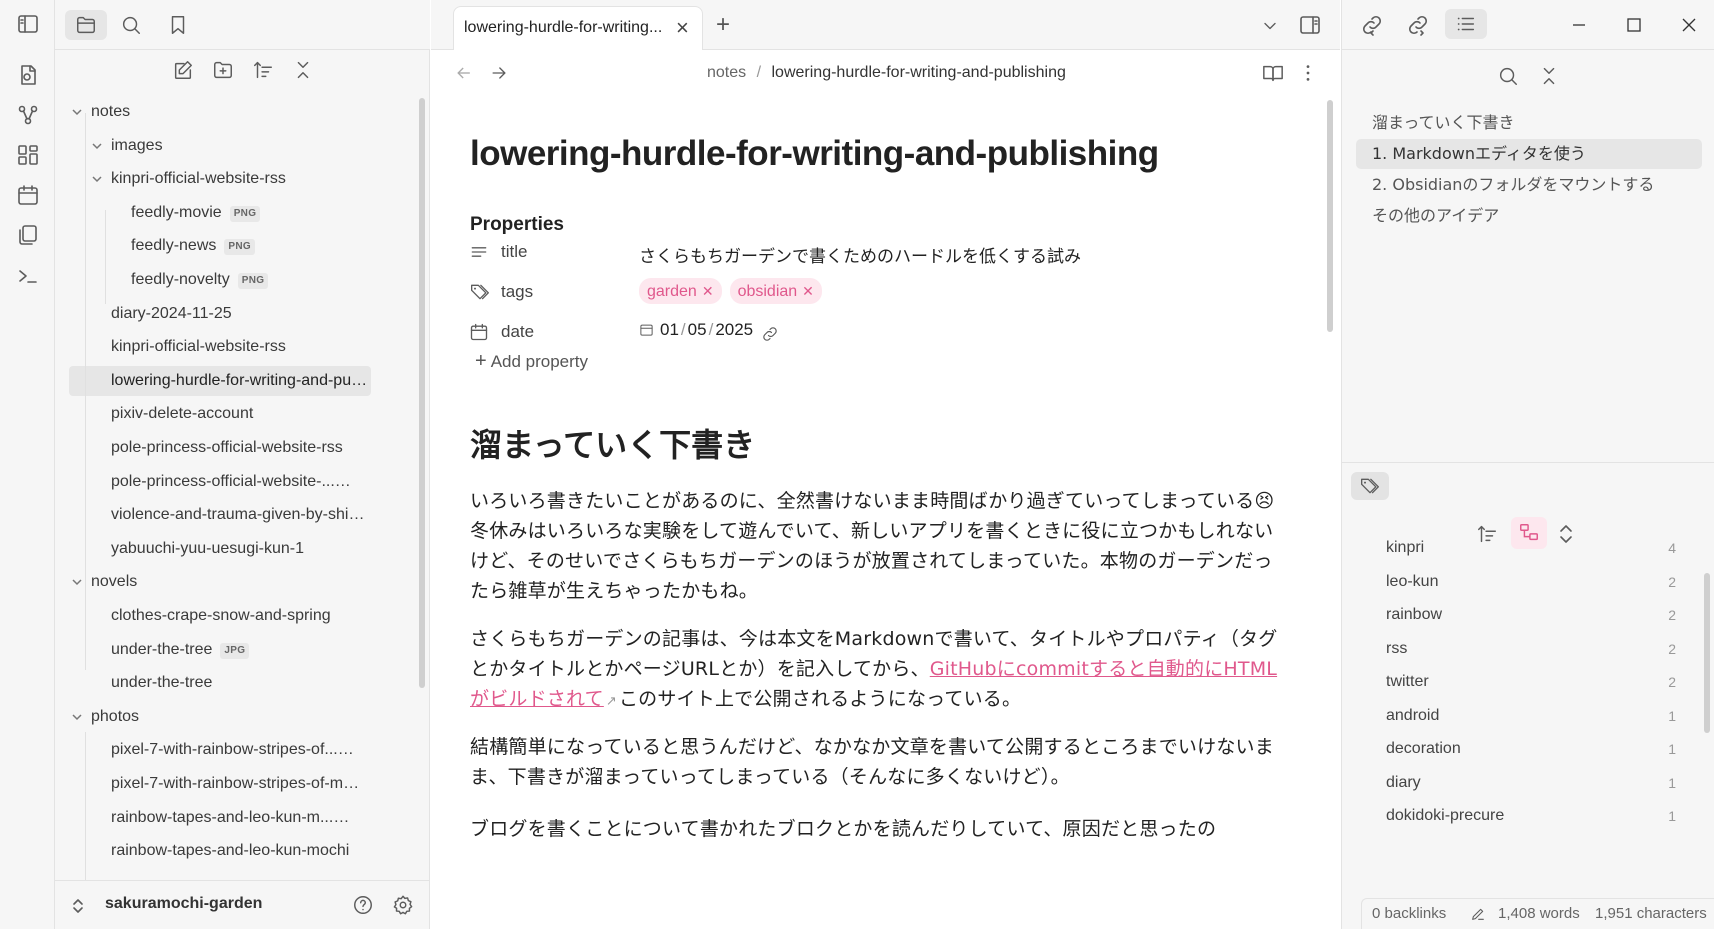  I want to click on outline-heading: 1. Markdownエディタを使う, so click(1529, 154).